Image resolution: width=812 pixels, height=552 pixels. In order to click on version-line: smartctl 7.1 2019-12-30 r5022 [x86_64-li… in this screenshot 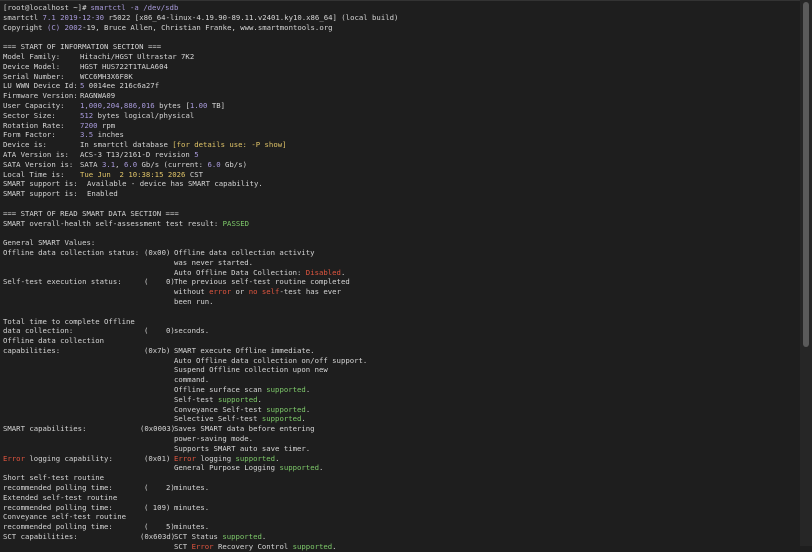, I will do `click(201, 17)`.